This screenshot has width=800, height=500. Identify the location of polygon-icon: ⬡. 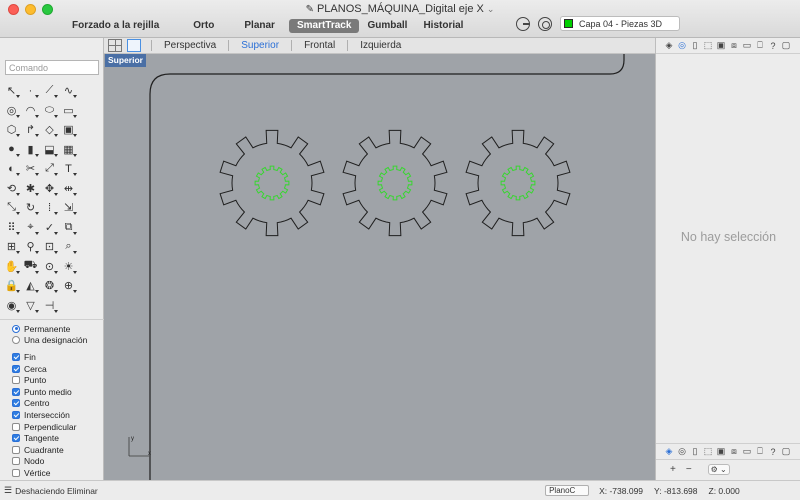
(11, 129).